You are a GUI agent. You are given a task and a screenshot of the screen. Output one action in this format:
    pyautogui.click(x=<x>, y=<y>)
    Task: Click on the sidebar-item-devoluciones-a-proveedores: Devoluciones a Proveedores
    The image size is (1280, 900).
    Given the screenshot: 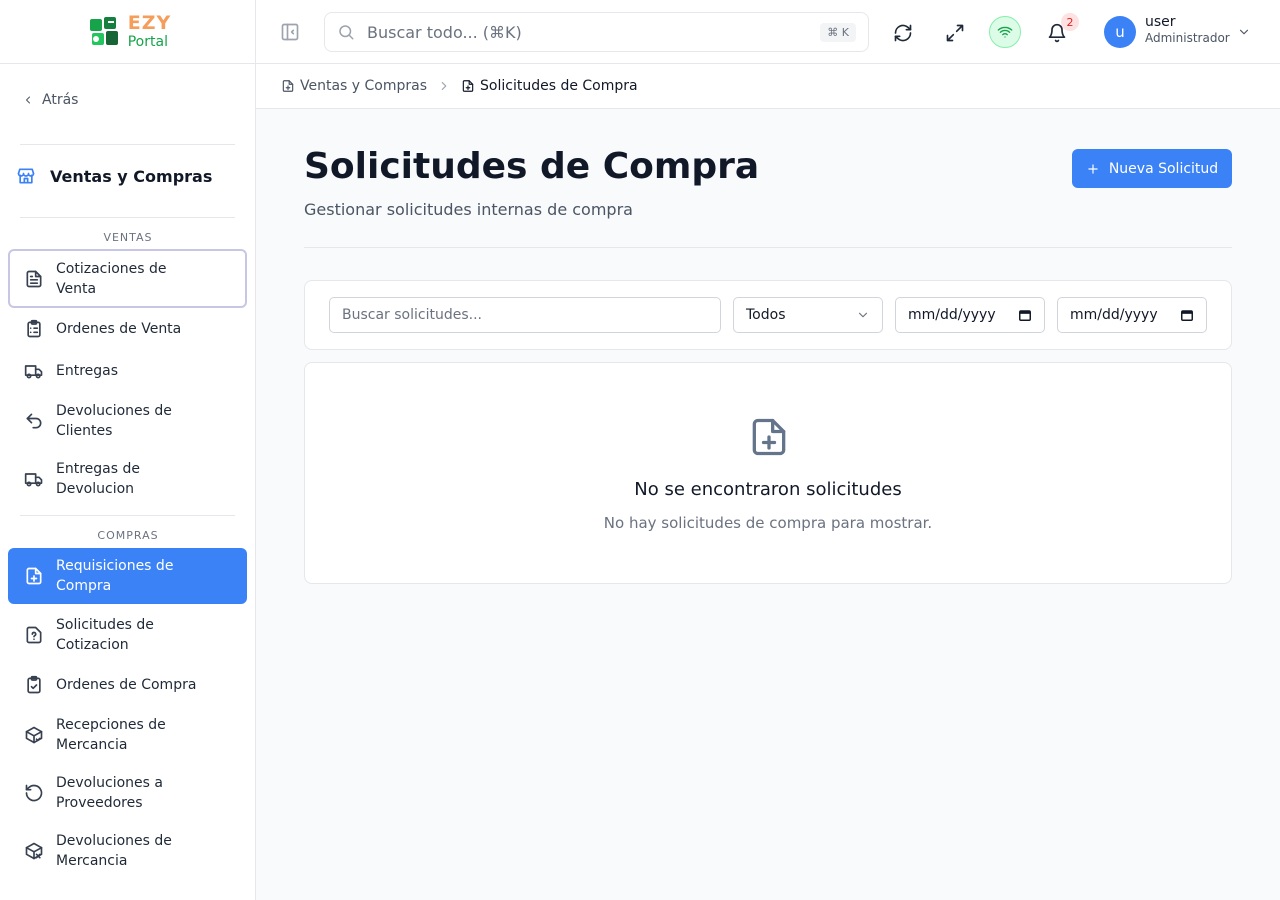 What is the action you would take?
    pyautogui.click(x=127, y=793)
    